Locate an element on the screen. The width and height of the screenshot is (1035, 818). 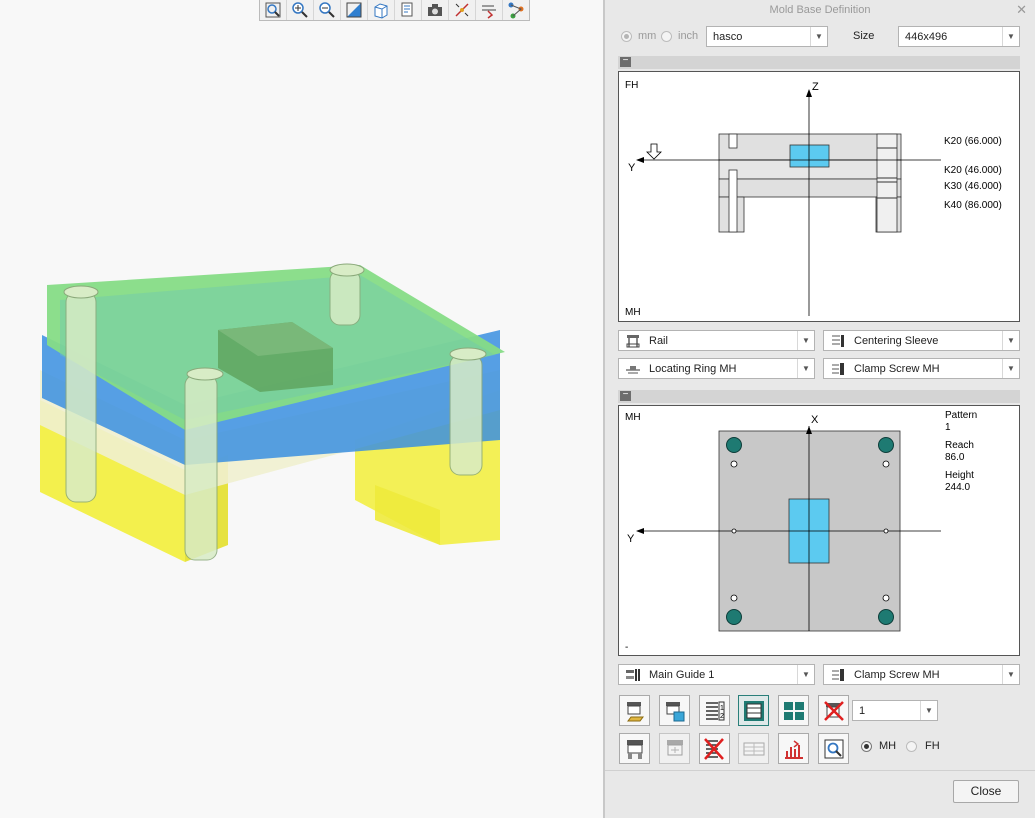
camera-icon is located at coordinates (435, 10).